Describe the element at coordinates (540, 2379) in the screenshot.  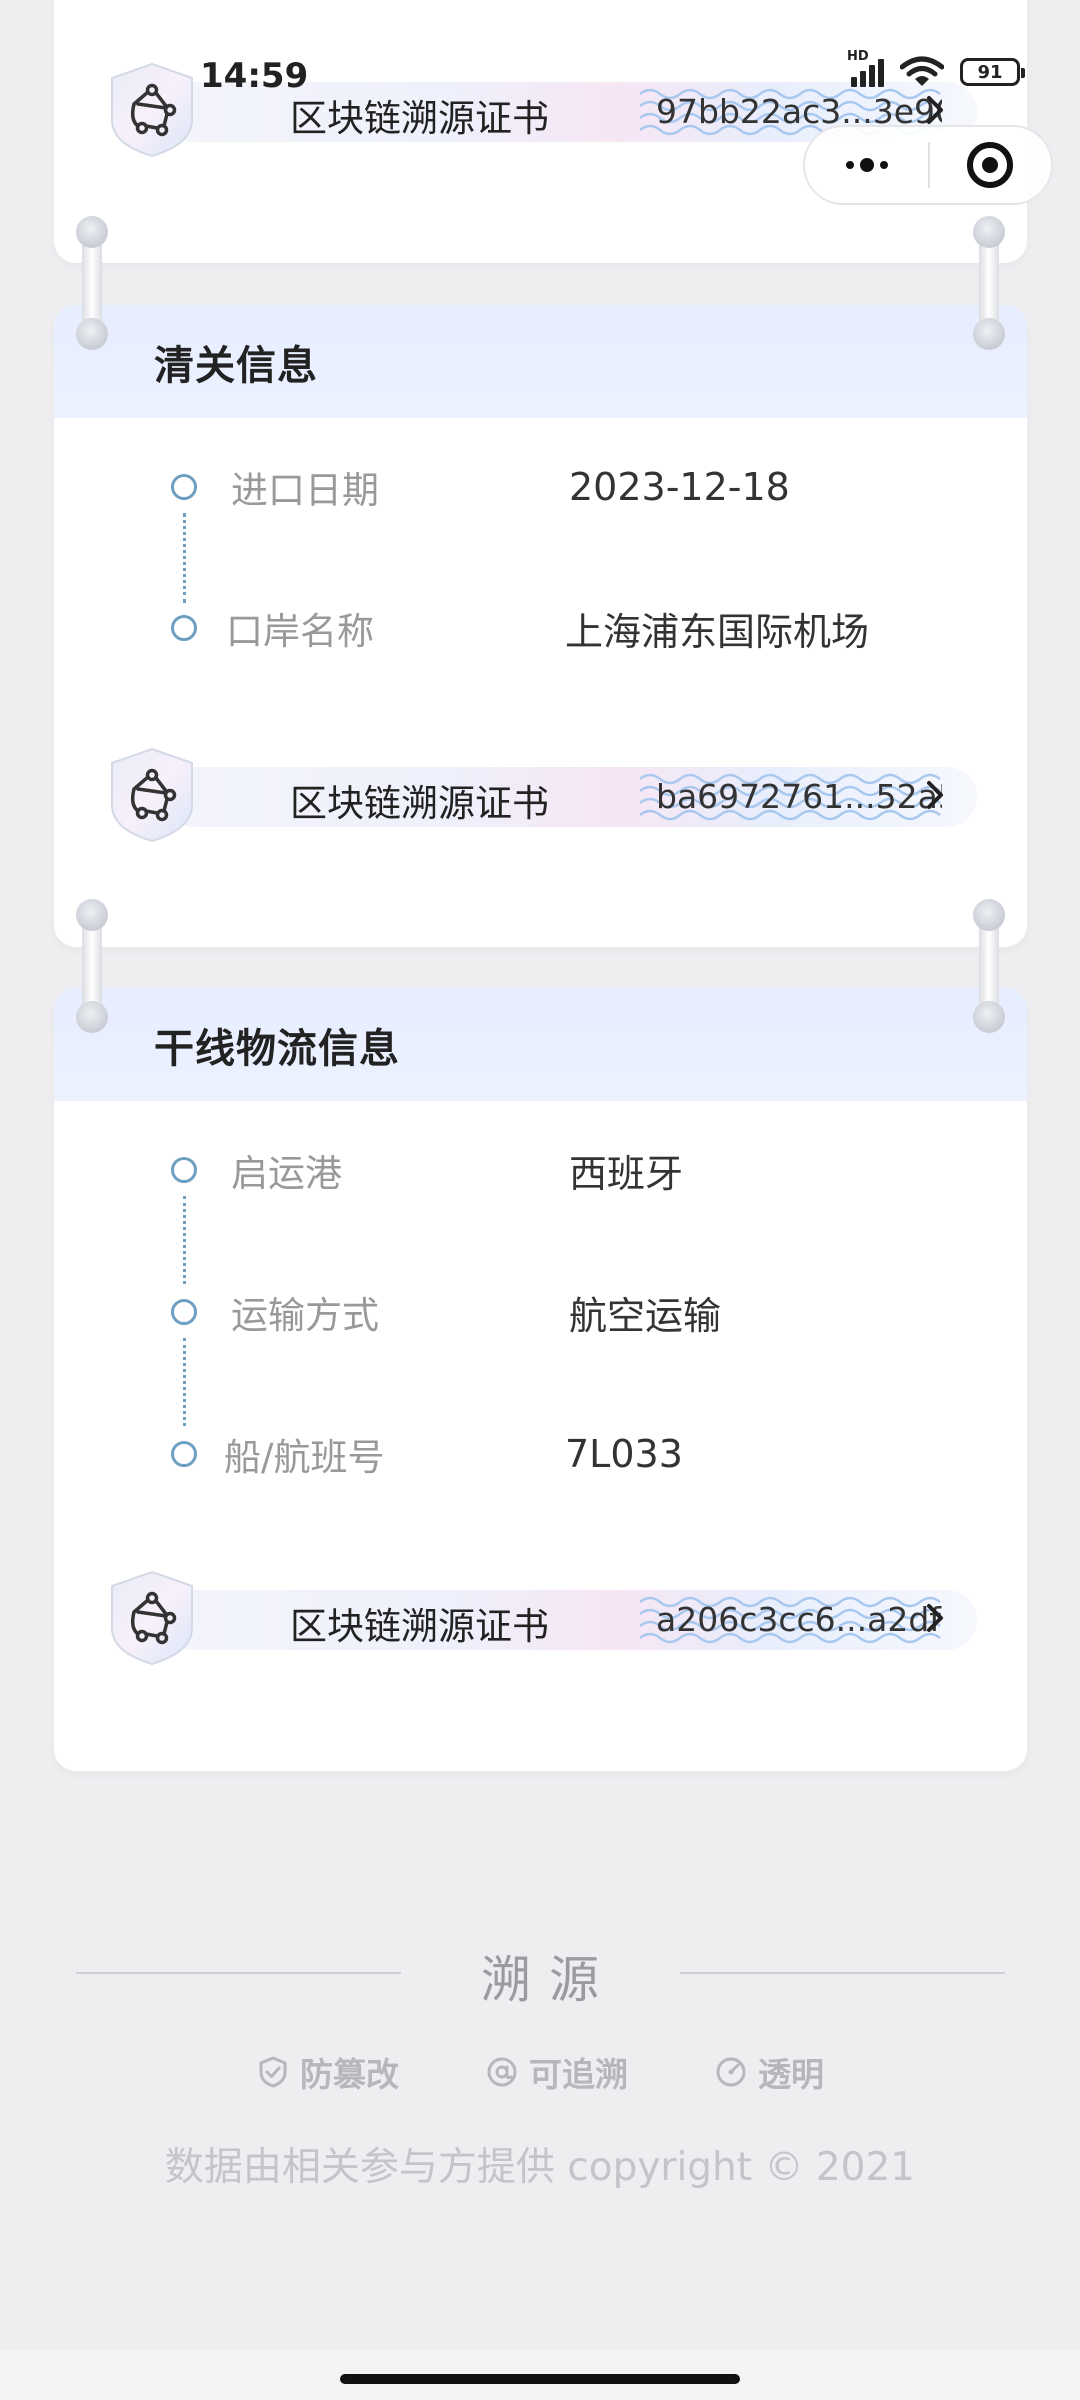
I see `home-indicator` at that location.